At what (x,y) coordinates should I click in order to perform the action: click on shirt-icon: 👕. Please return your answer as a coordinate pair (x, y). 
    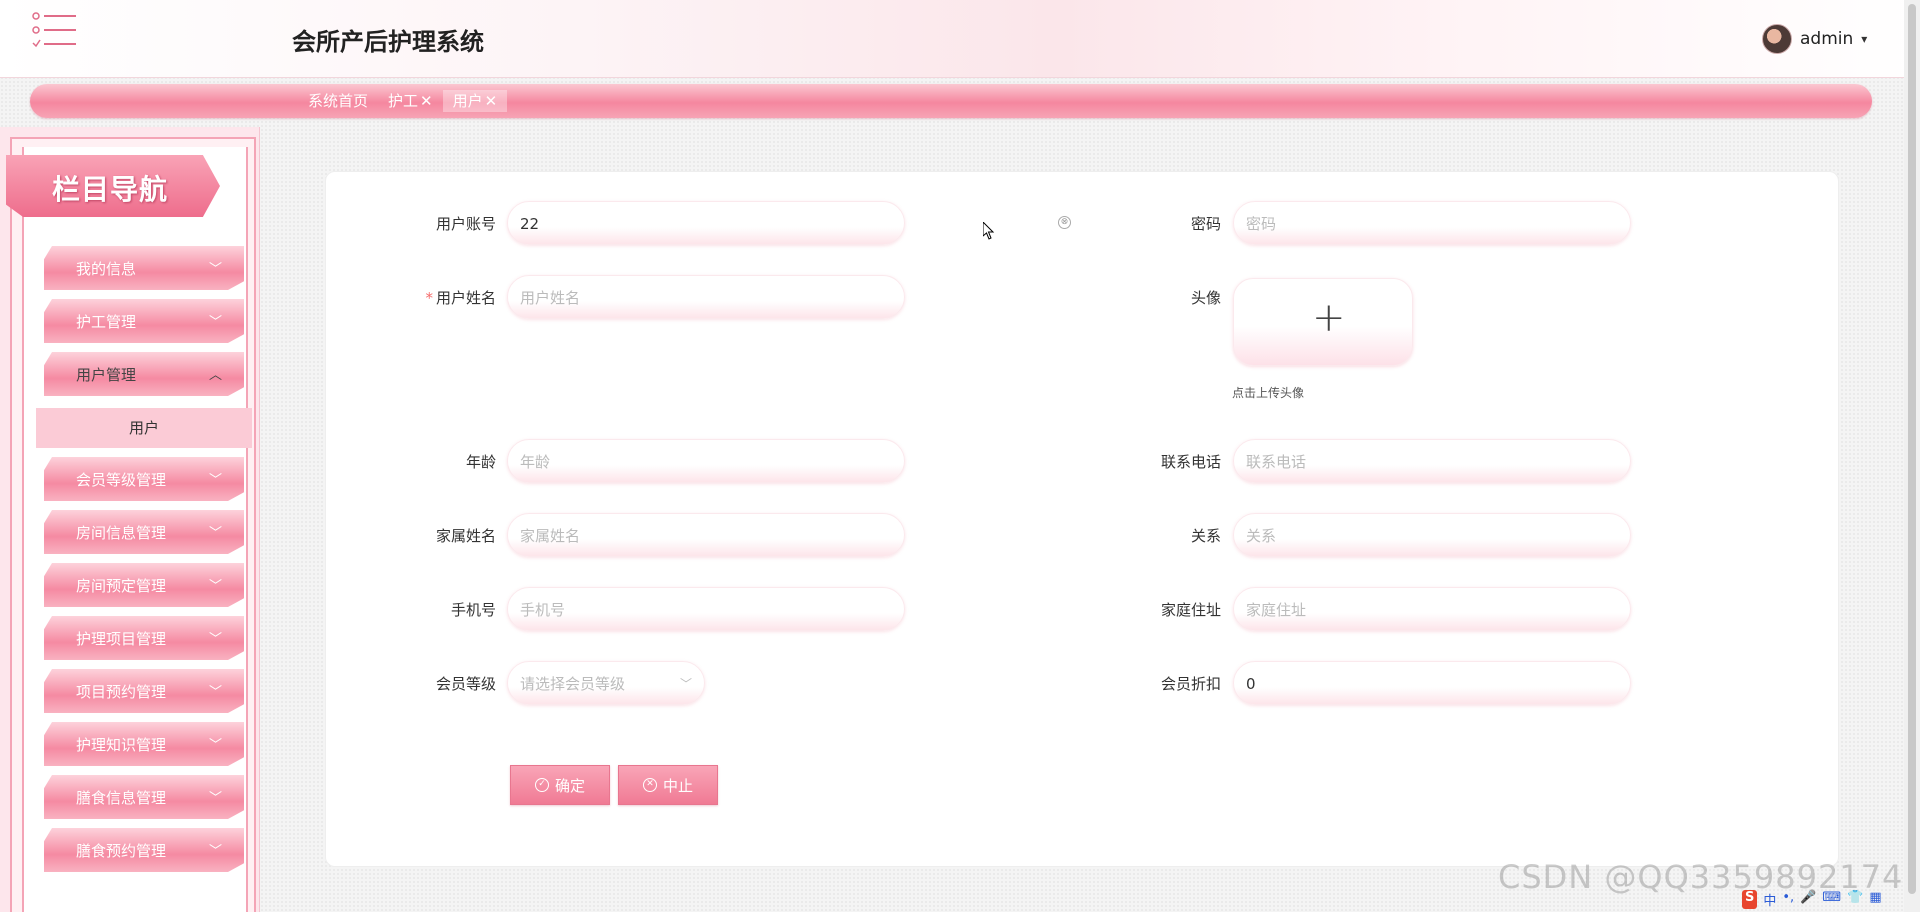
    Looking at the image, I should click on (1855, 899).